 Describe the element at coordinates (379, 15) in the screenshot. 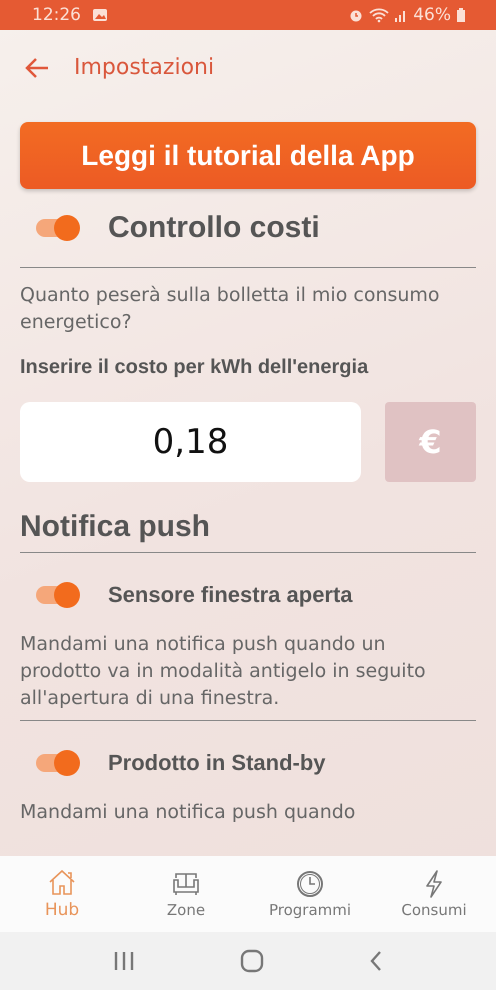

I see `wifi-icon` at that location.